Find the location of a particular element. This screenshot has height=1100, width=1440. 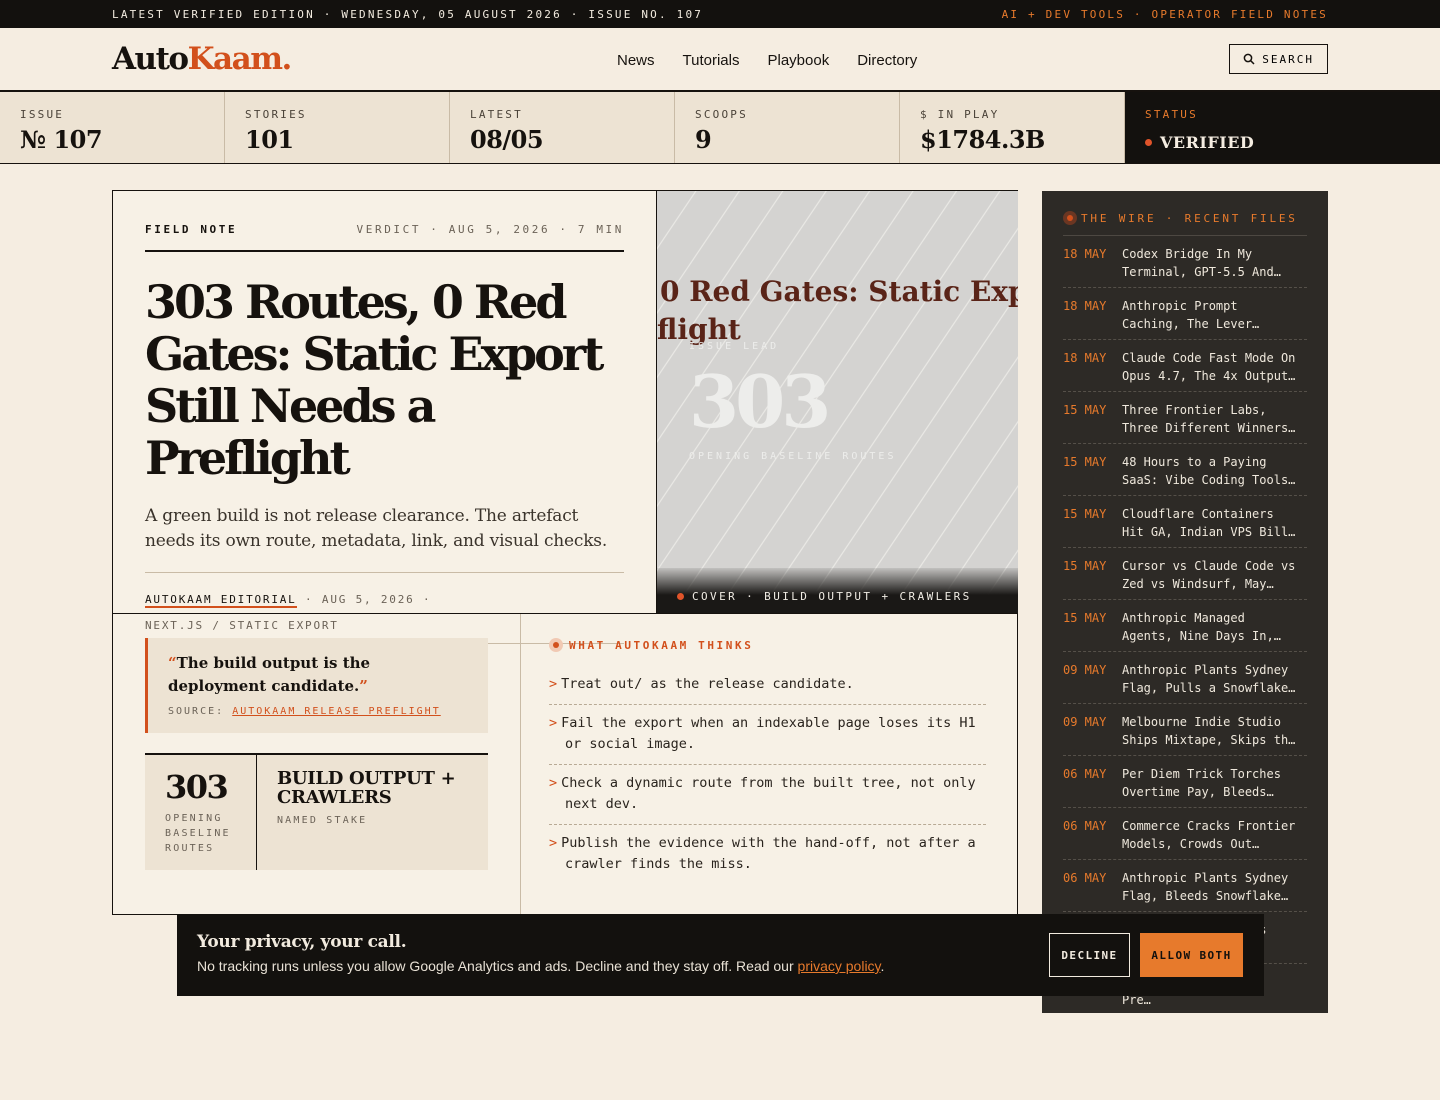

quote-source: SOURCE: AUTOKAAM RELEASE PREFLIGHT is located at coordinates (318, 711).